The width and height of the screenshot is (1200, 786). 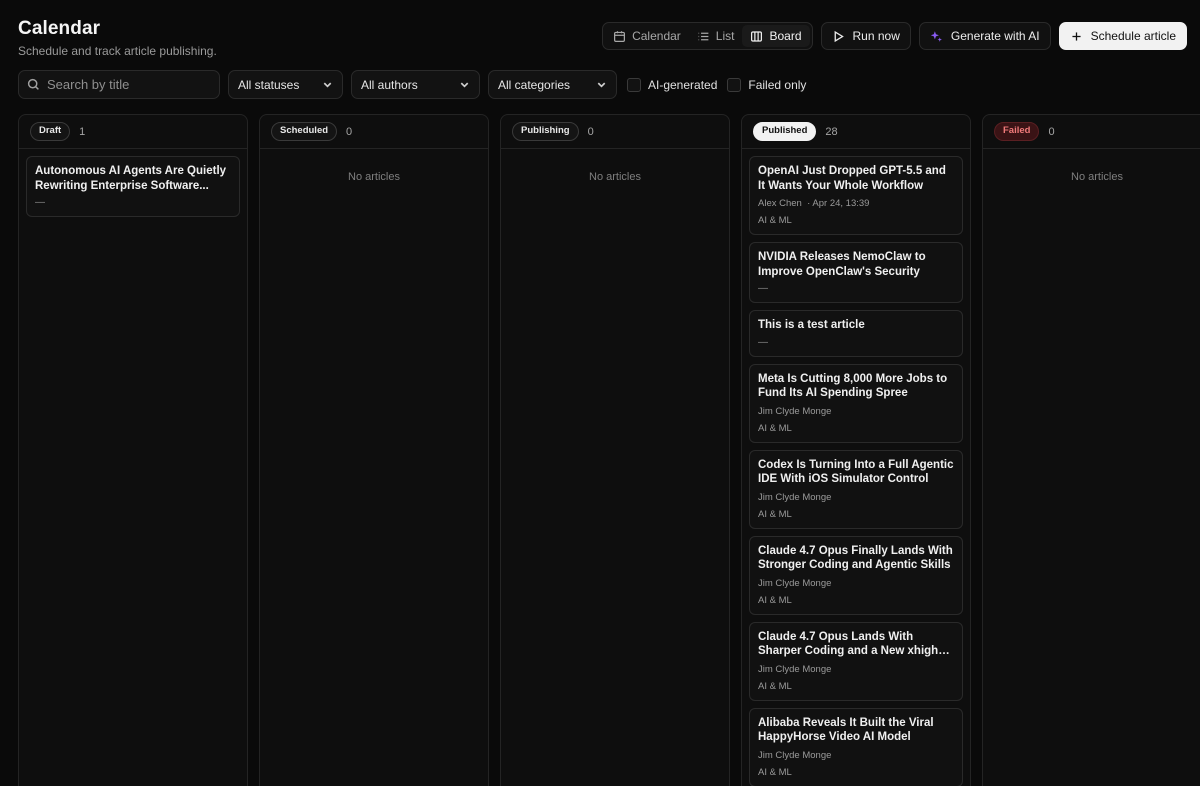 What do you see at coordinates (785, 36) in the screenshot?
I see `view-board-label: Board` at bounding box center [785, 36].